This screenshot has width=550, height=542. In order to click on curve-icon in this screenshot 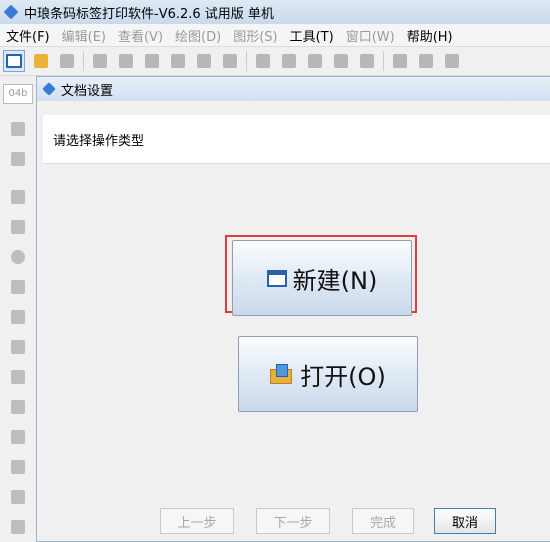, I will do `click(18, 497)`.